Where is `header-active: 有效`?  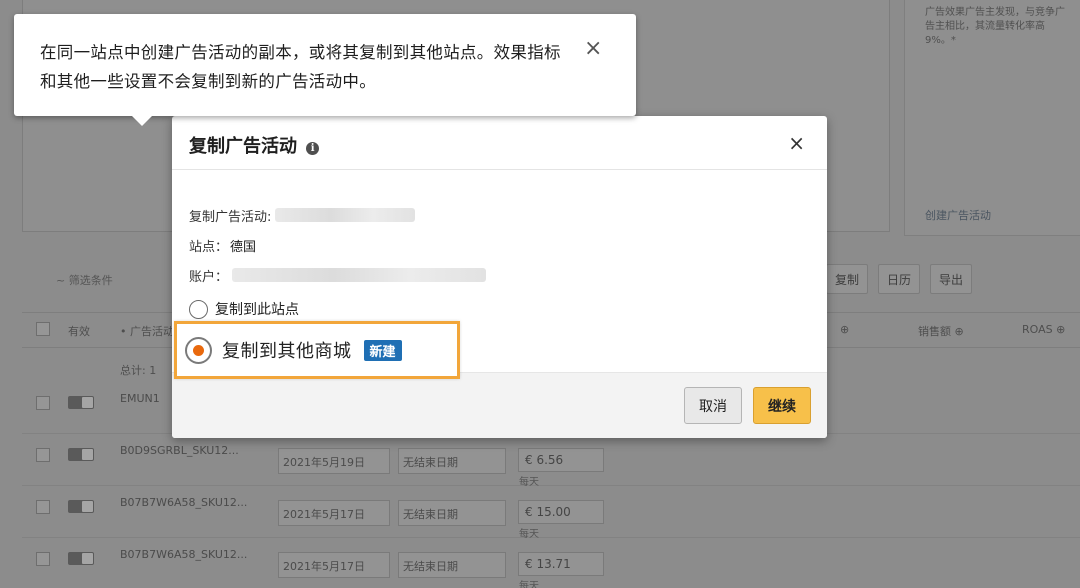
header-active: 有效 is located at coordinates (79, 331).